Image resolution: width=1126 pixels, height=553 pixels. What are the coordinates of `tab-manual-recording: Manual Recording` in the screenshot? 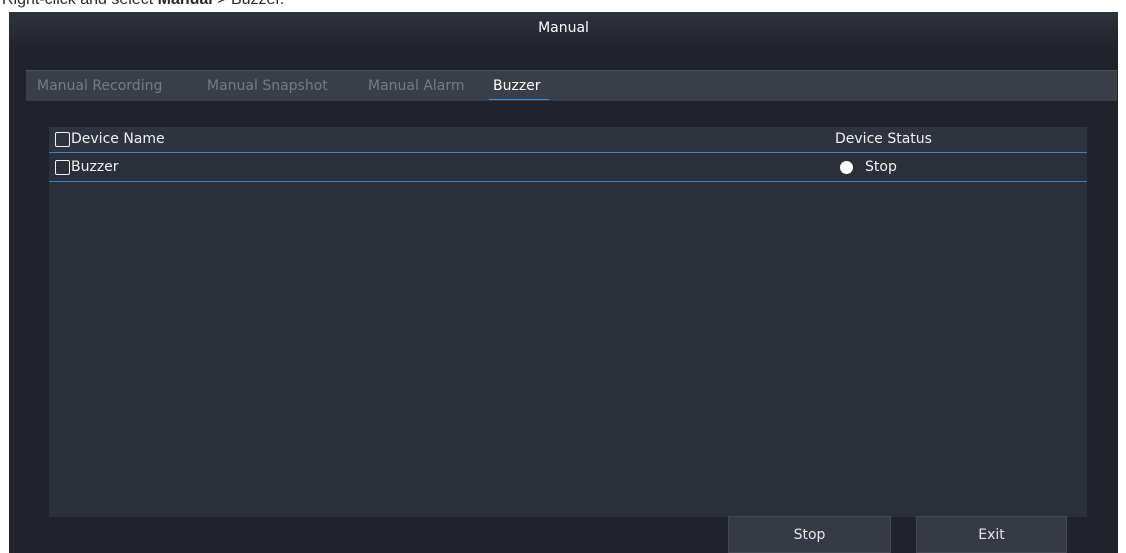 It's located at (99, 86).